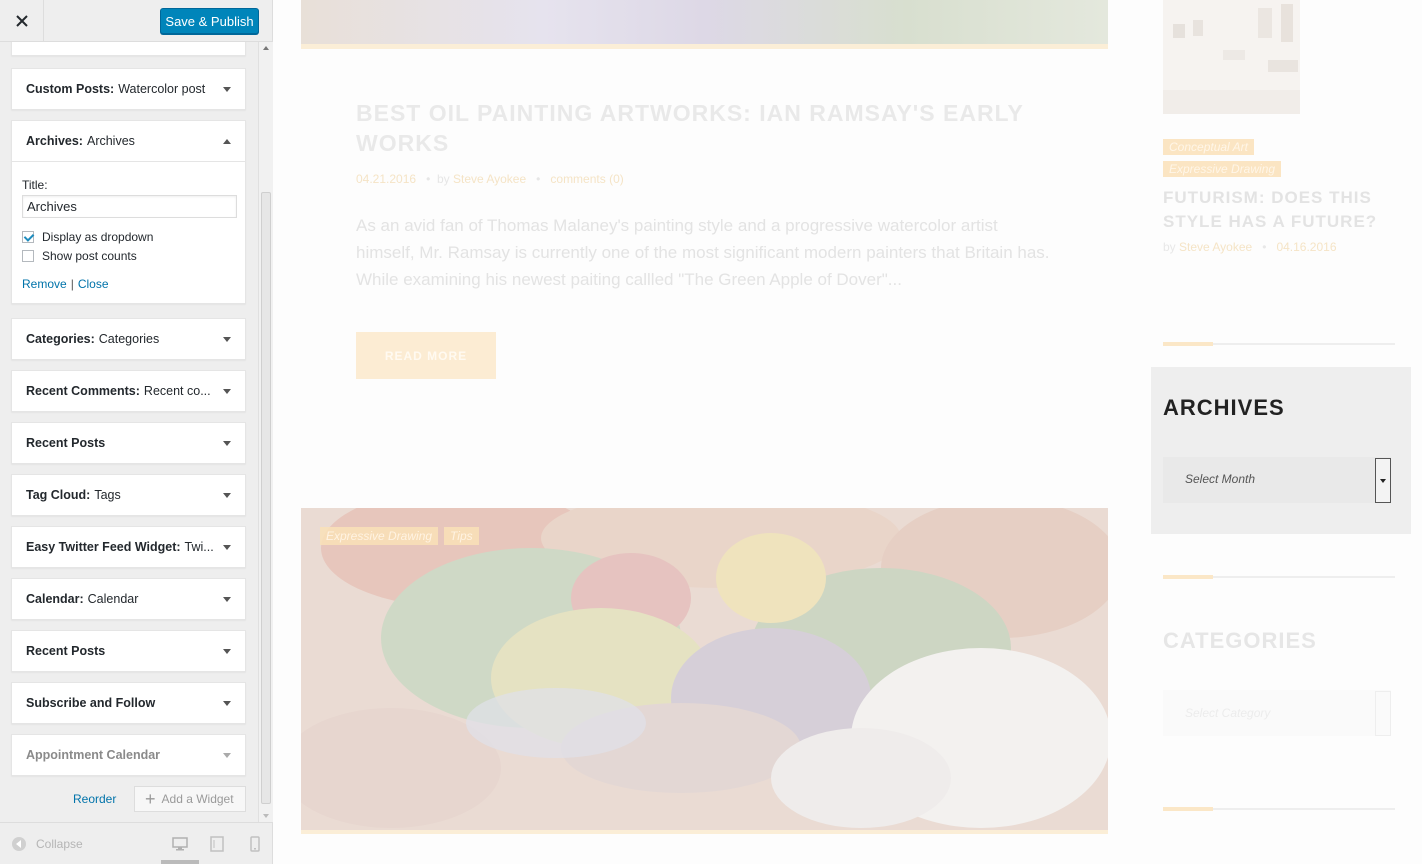  I want to click on widget-type: Easy Twitter Feed Widget:, so click(103, 547).